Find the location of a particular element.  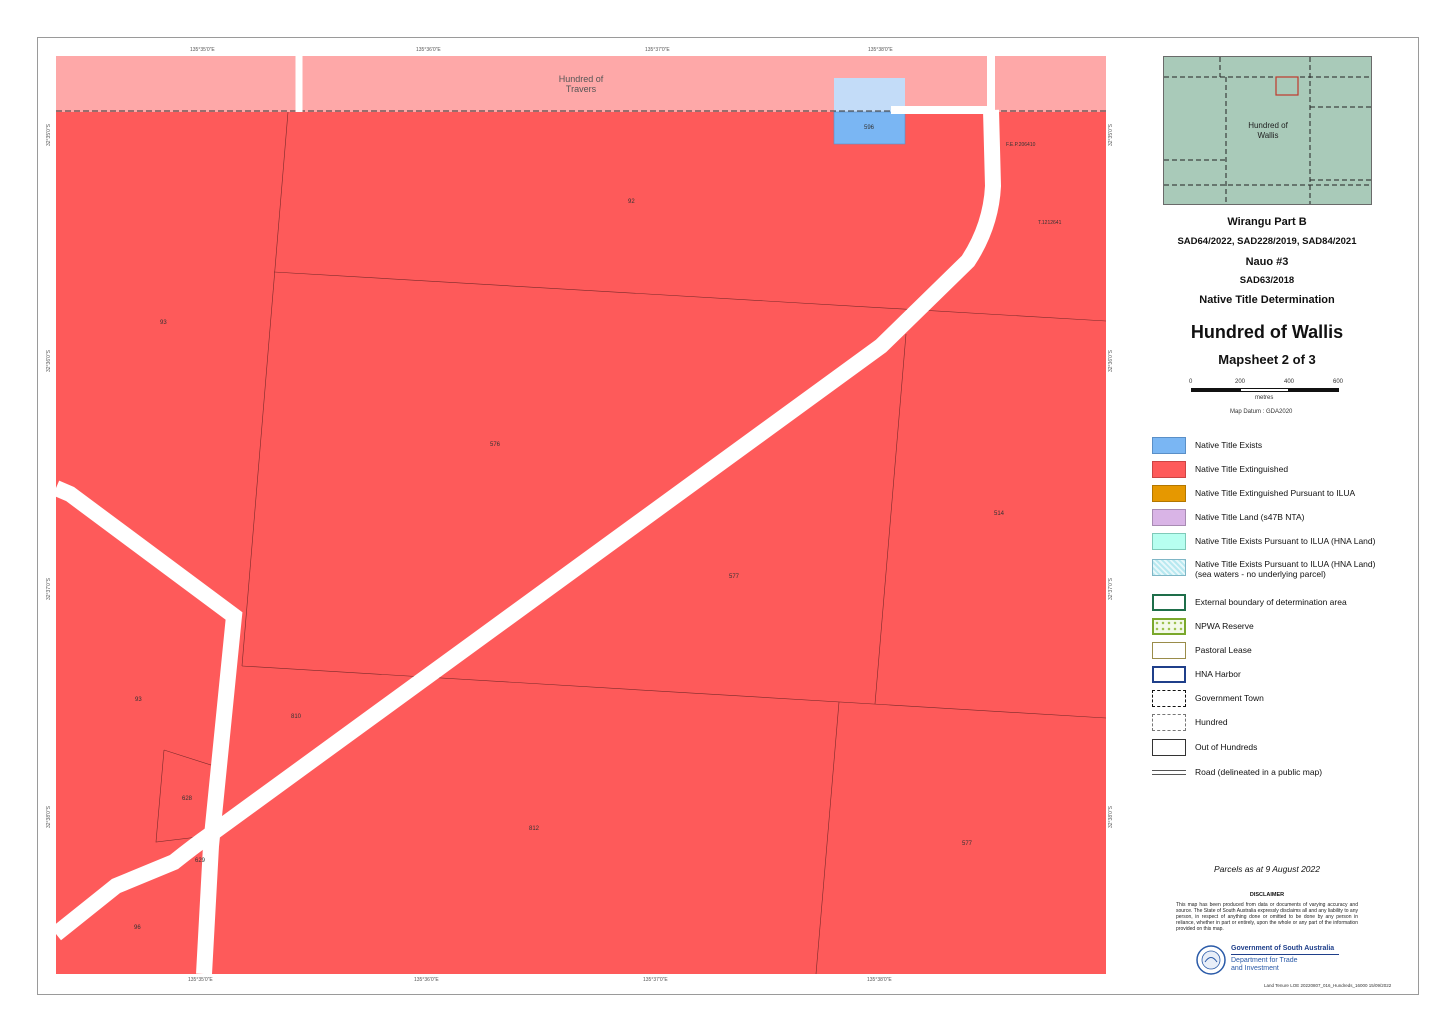

scale-tick: 400 is located at coordinates (1289, 382).